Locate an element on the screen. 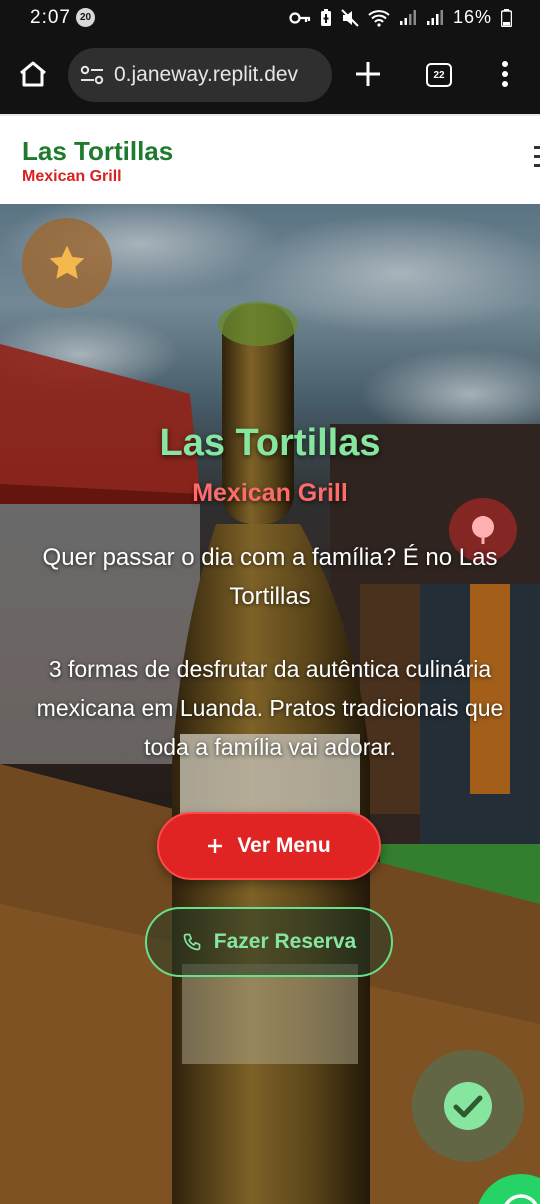 This screenshot has width=540, height=1204. star-icon is located at coordinates (67, 262).